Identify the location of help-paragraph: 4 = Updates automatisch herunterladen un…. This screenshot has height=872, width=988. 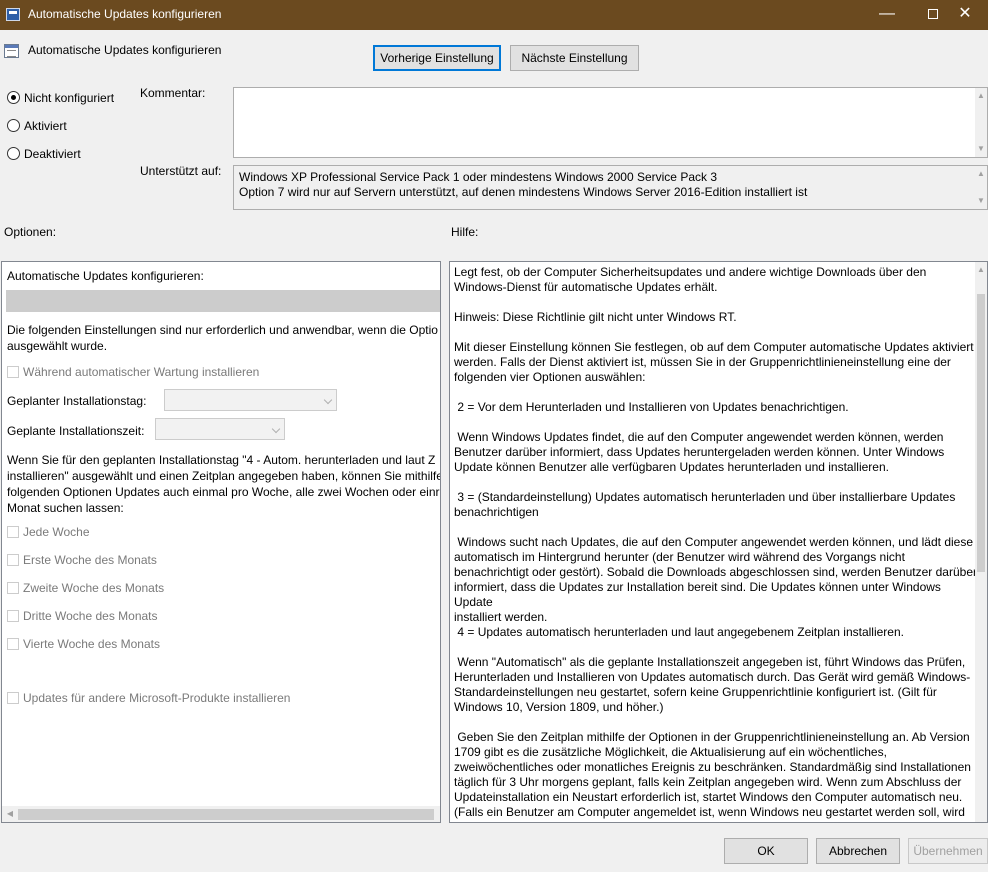
(679, 632).